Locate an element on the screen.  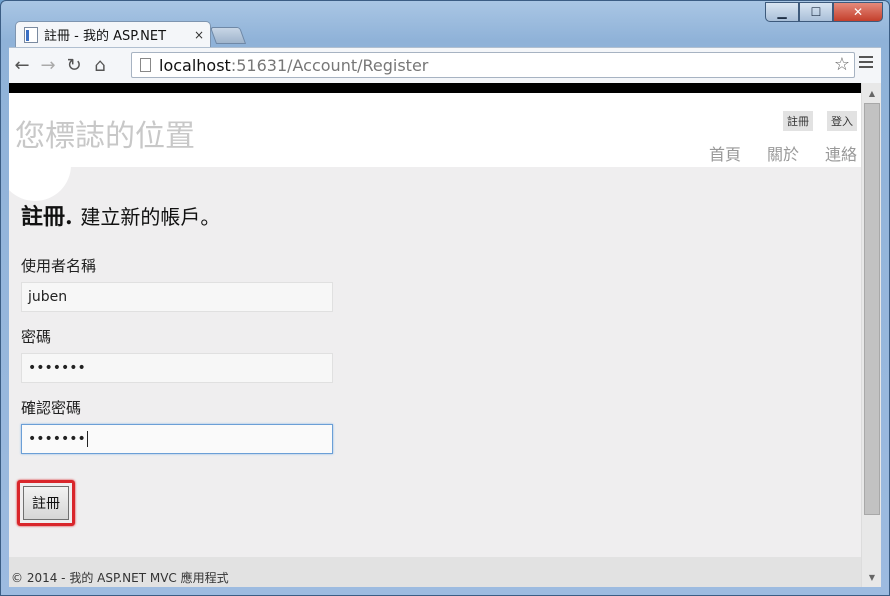
bookmark-star-icon: ☆ is located at coordinates (842, 64).